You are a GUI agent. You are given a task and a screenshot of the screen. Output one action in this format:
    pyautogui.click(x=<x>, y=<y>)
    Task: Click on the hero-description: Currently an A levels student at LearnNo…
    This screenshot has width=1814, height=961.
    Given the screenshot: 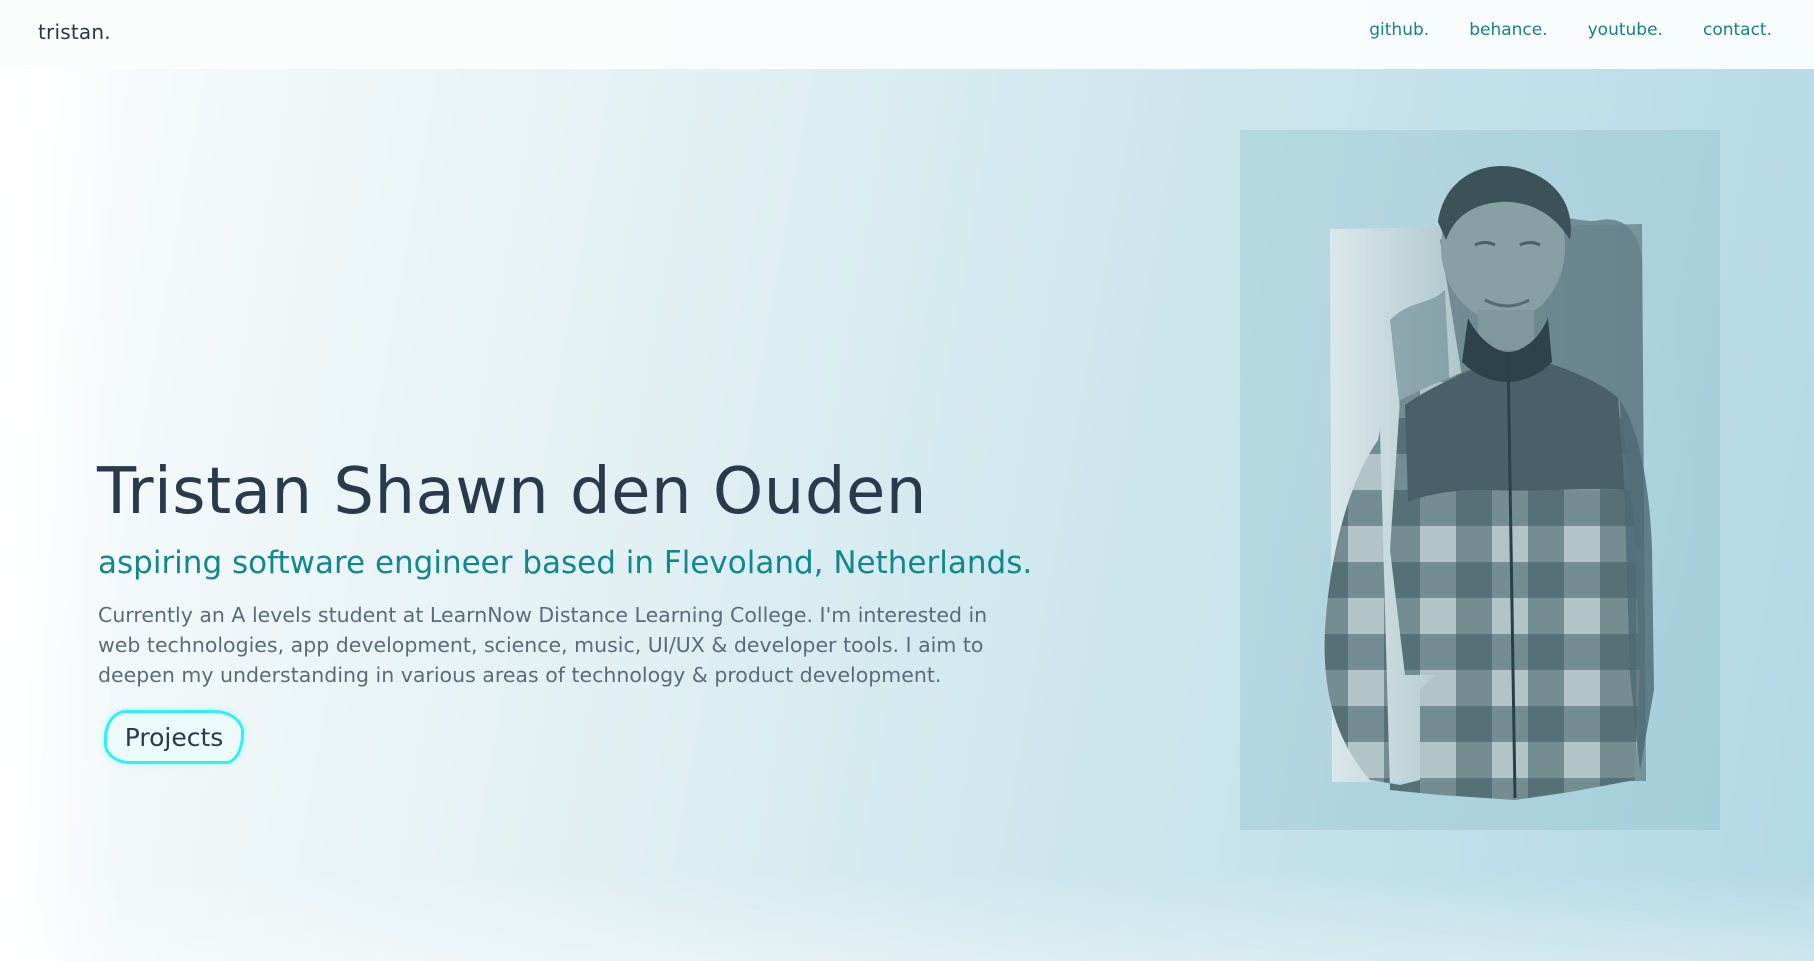 What is the action you would take?
    pyautogui.click(x=543, y=645)
    